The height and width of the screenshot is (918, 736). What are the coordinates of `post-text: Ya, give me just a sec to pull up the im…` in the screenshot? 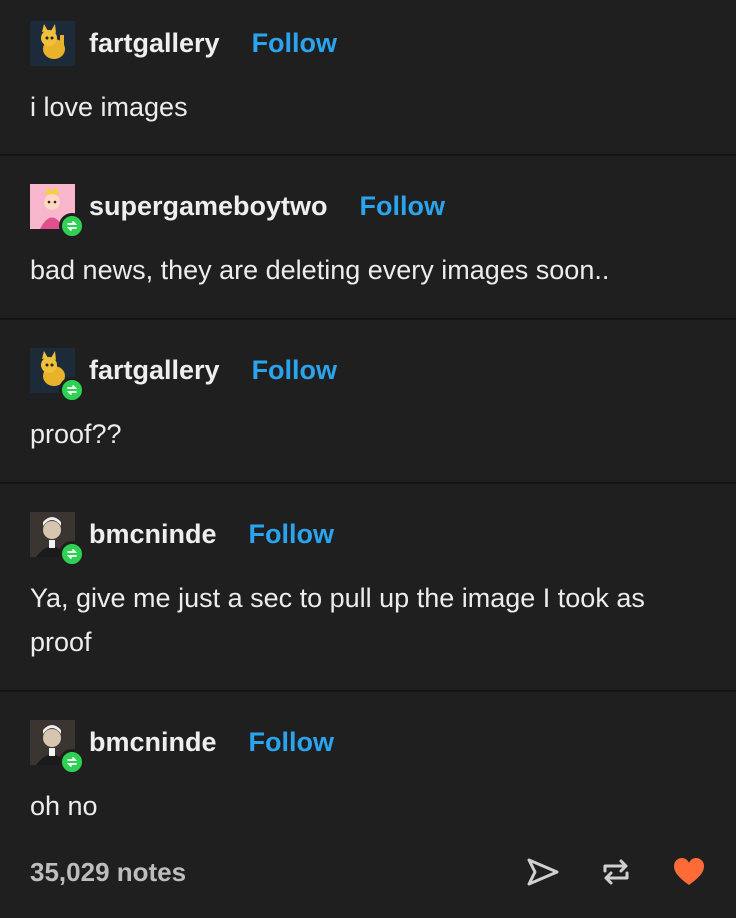 It's located at (337, 620).